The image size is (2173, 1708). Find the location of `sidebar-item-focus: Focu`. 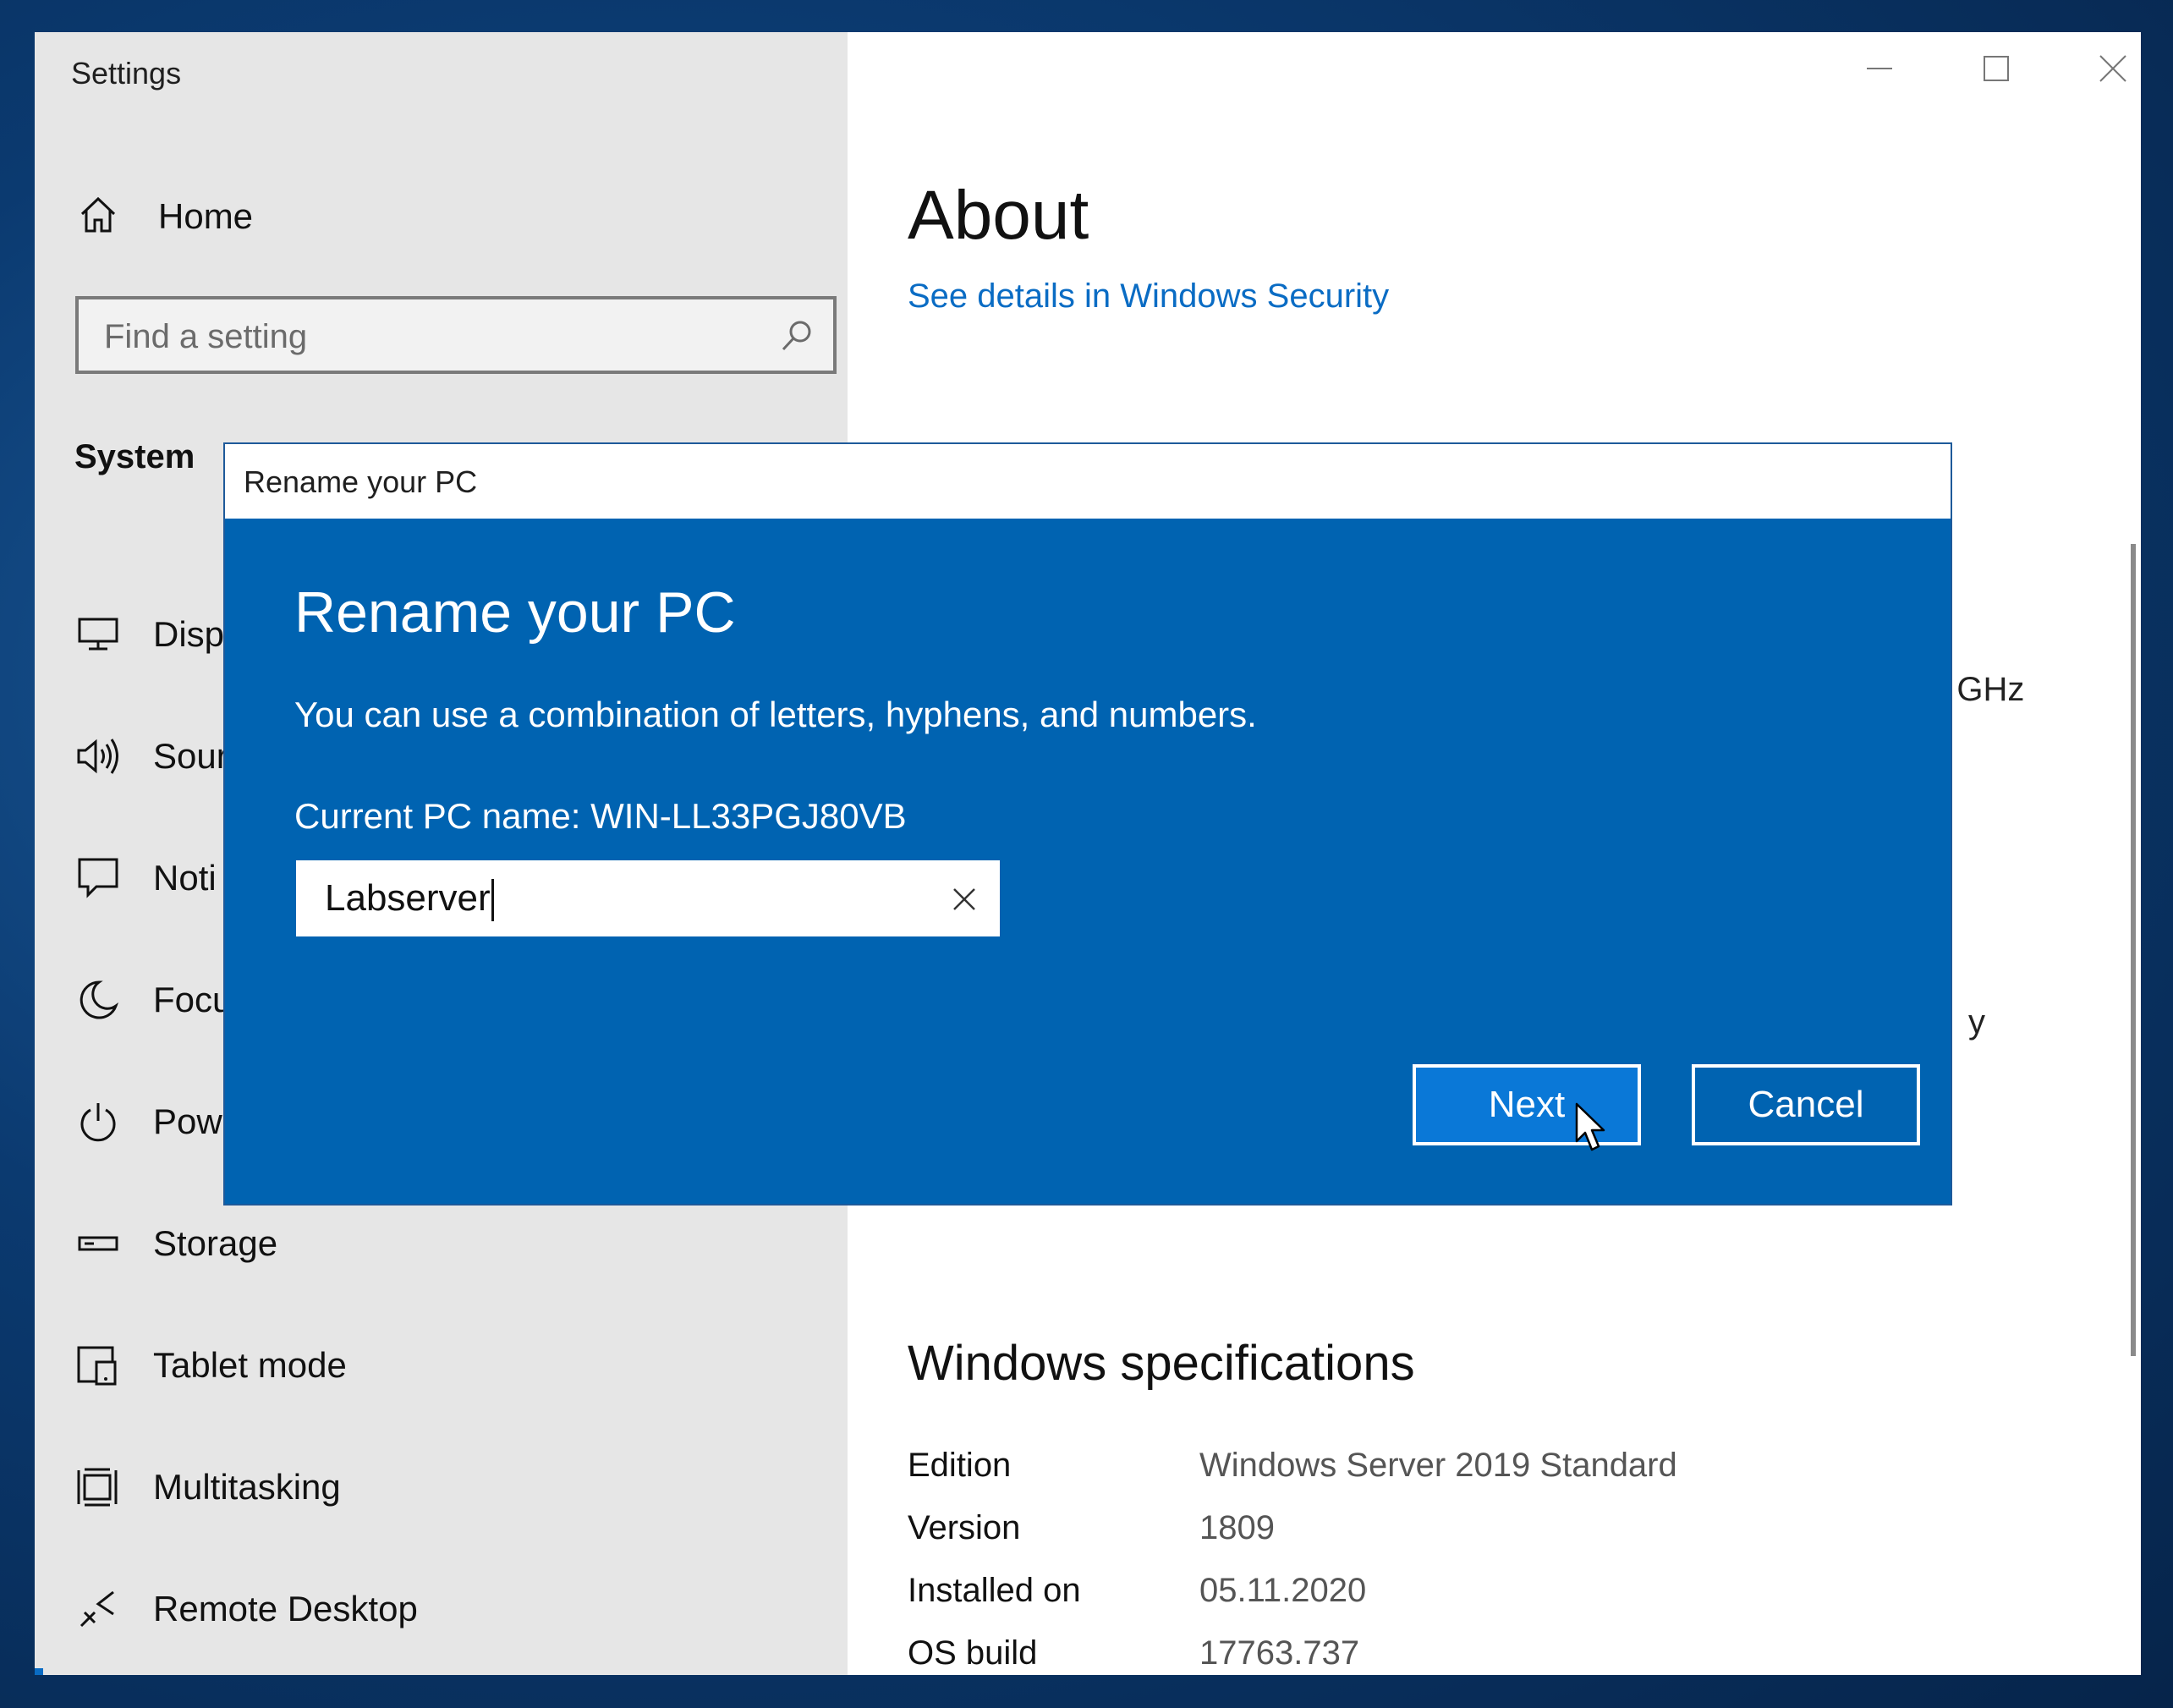

sidebar-item-focus: Focu is located at coordinates (152, 1000).